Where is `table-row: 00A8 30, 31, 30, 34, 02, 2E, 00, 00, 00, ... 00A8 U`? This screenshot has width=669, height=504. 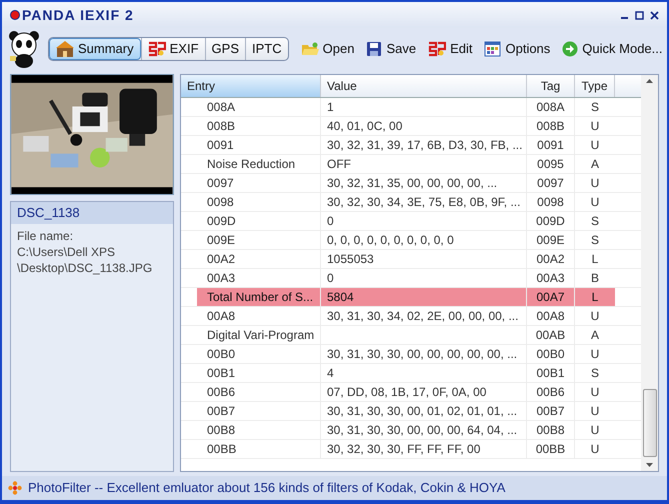 table-row: 00A8 30, 31, 30, 34, 02, 2E, 00, 00, 00, ... 00A8 U is located at coordinates (406, 316).